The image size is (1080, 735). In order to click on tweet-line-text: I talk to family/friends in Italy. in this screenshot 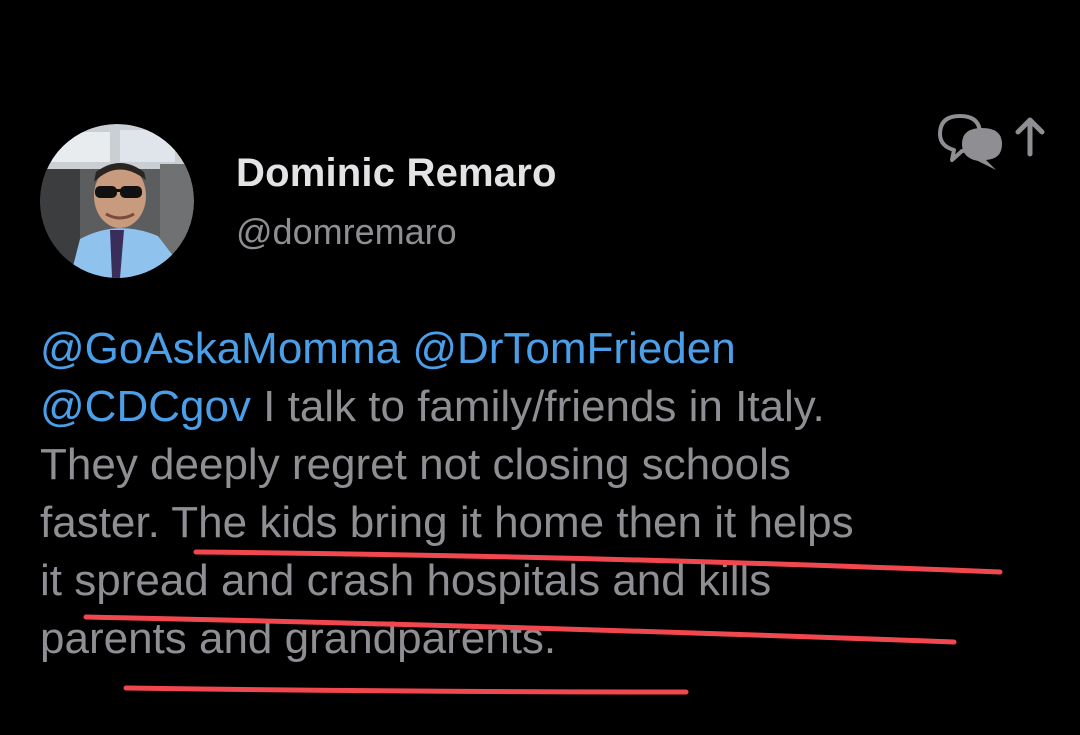, I will do `click(537, 406)`.